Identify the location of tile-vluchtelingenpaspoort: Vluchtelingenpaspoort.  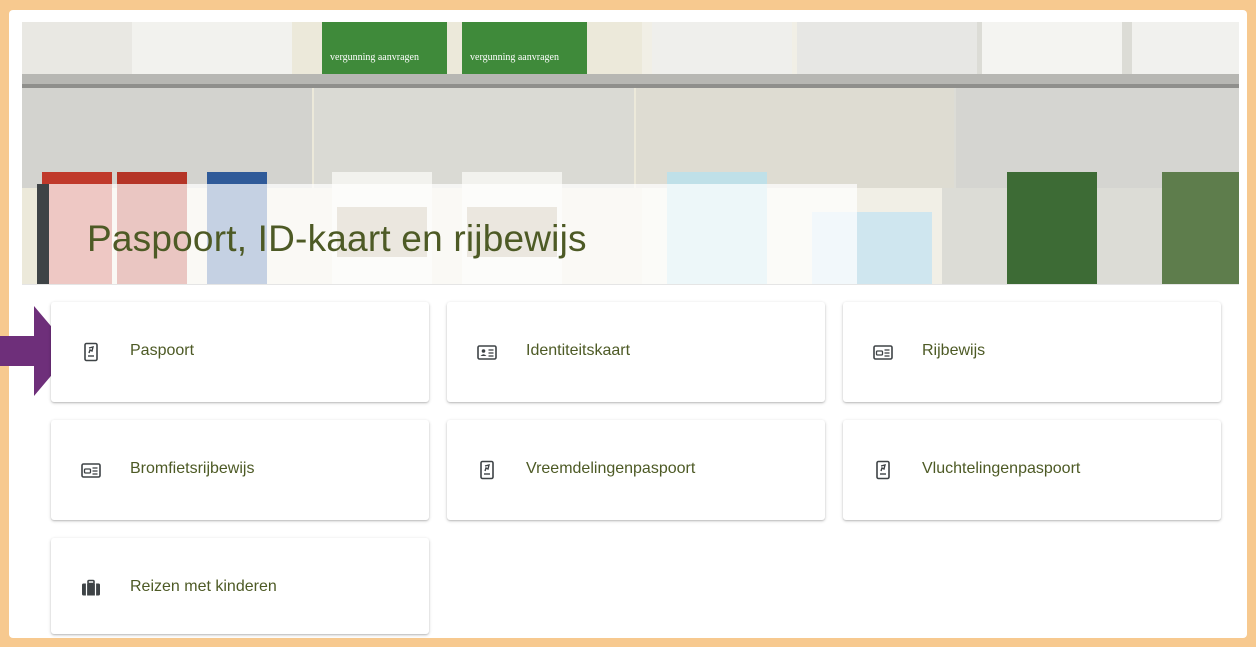
(1032, 470).